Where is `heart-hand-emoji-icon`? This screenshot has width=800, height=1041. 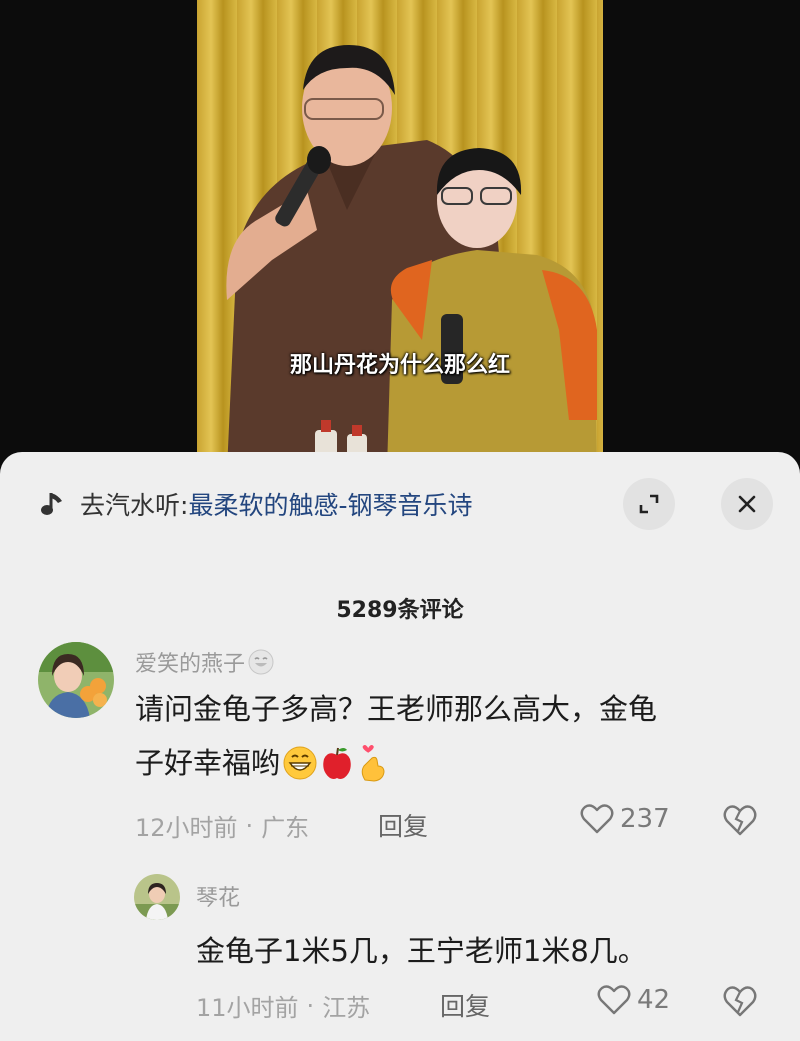
heart-hand-emoji-icon is located at coordinates (373, 763).